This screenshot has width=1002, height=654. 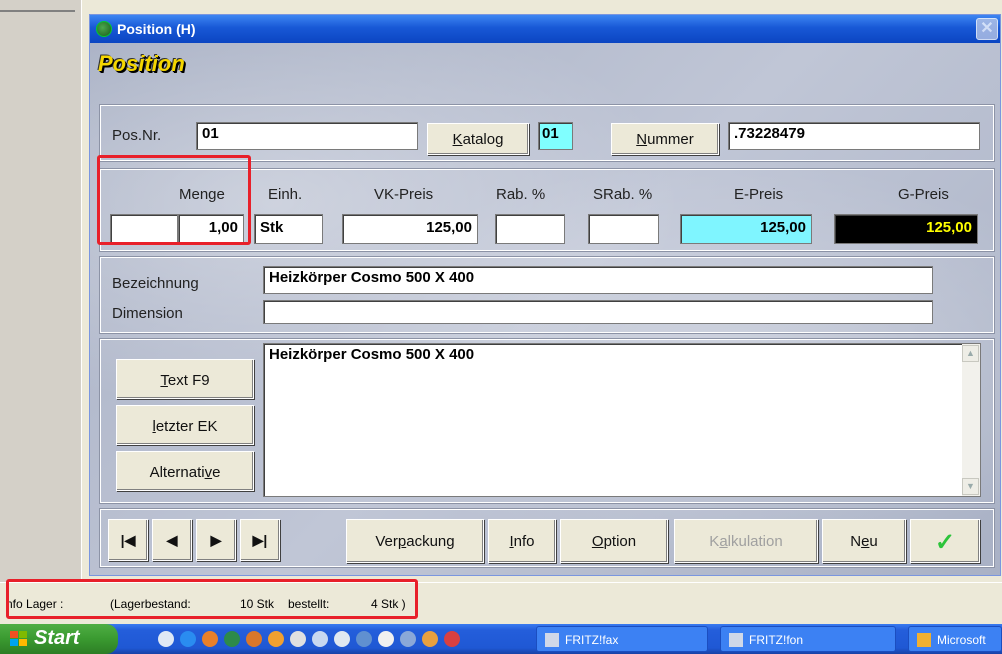 What do you see at coordinates (623, 194) in the screenshot?
I see `srab-label: SRab. %` at bounding box center [623, 194].